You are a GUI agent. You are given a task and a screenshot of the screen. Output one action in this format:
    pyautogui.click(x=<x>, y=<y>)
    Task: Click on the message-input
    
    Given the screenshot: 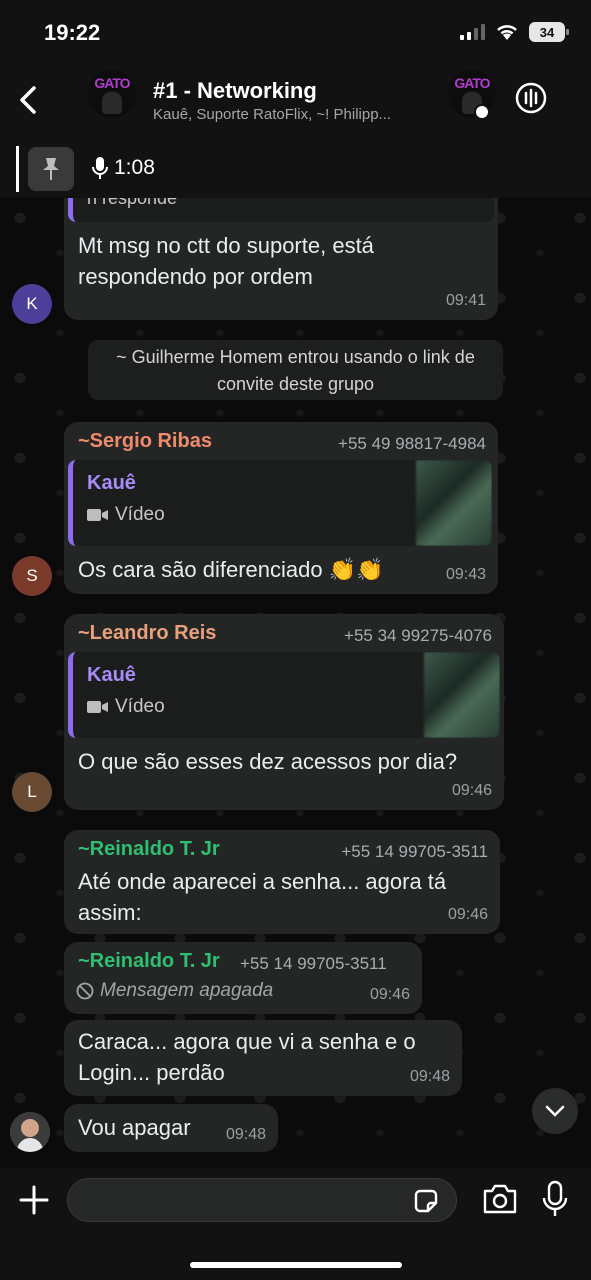 What is the action you would take?
    pyautogui.click(x=262, y=1200)
    